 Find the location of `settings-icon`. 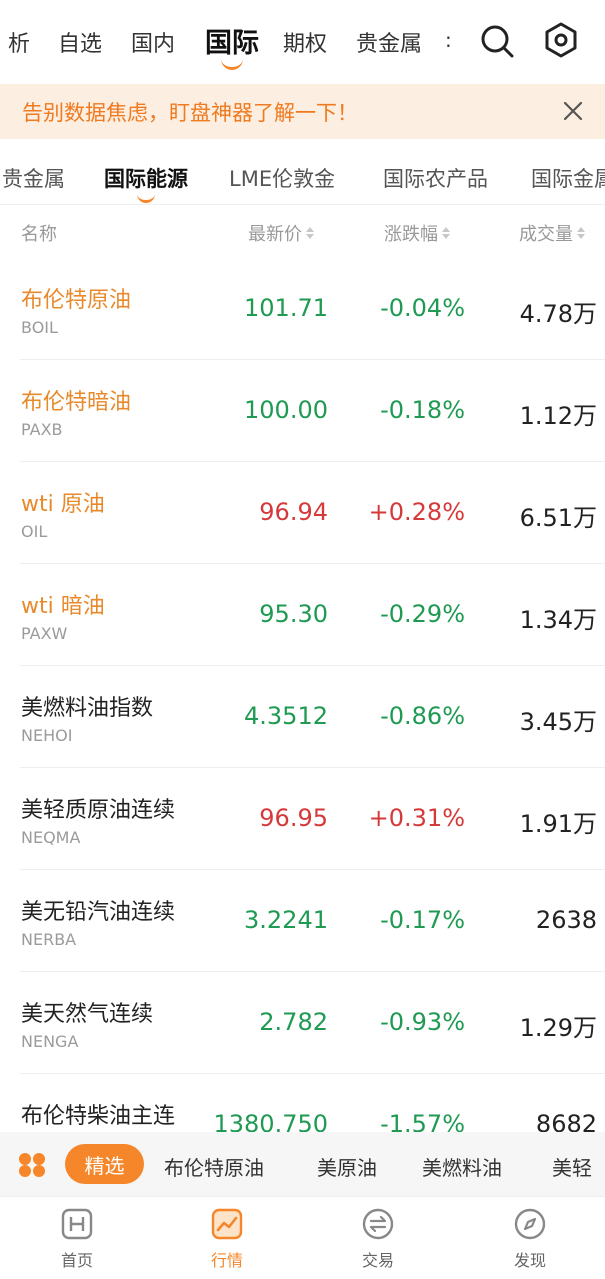

settings-icon is located at coordinates (561, 40).